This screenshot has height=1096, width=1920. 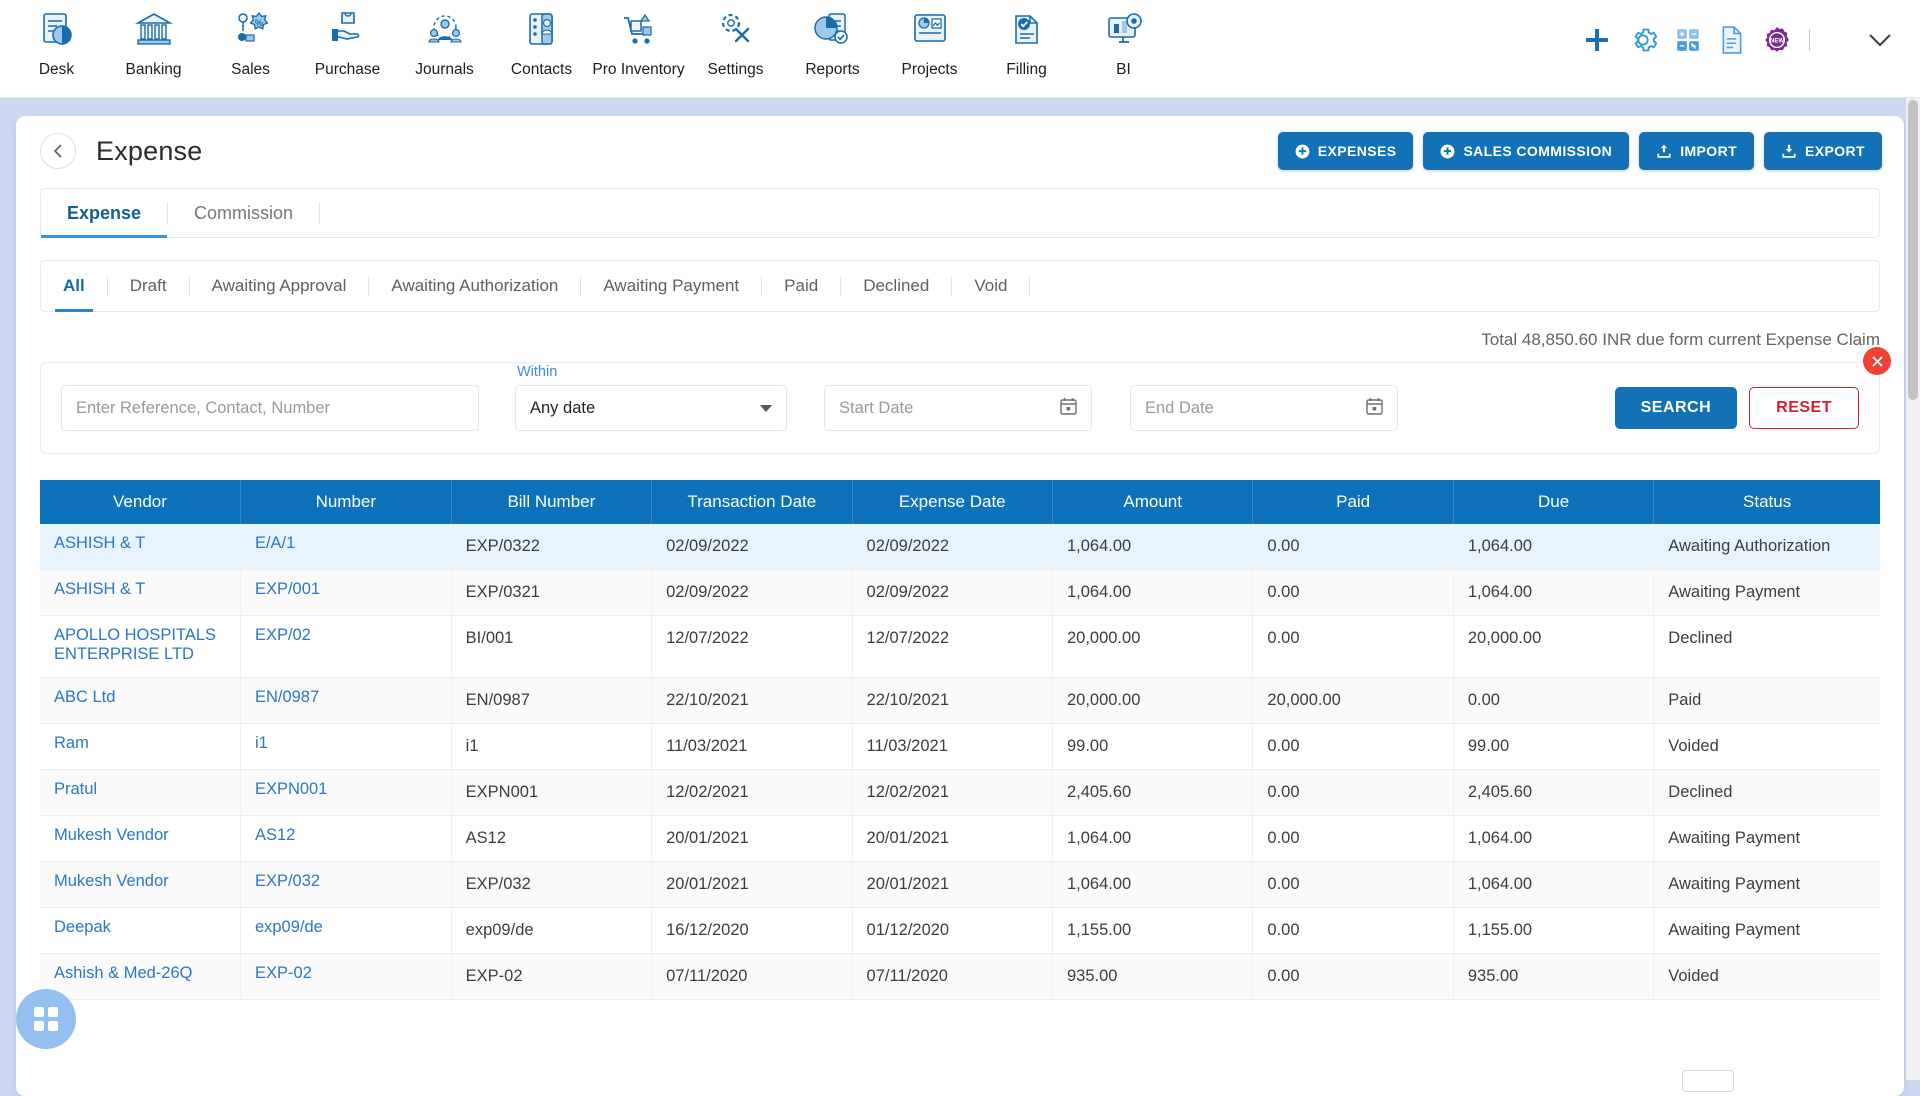 I want to click on cell-vendor: Ashish & Med-26Q, so click(x=140, y=976).